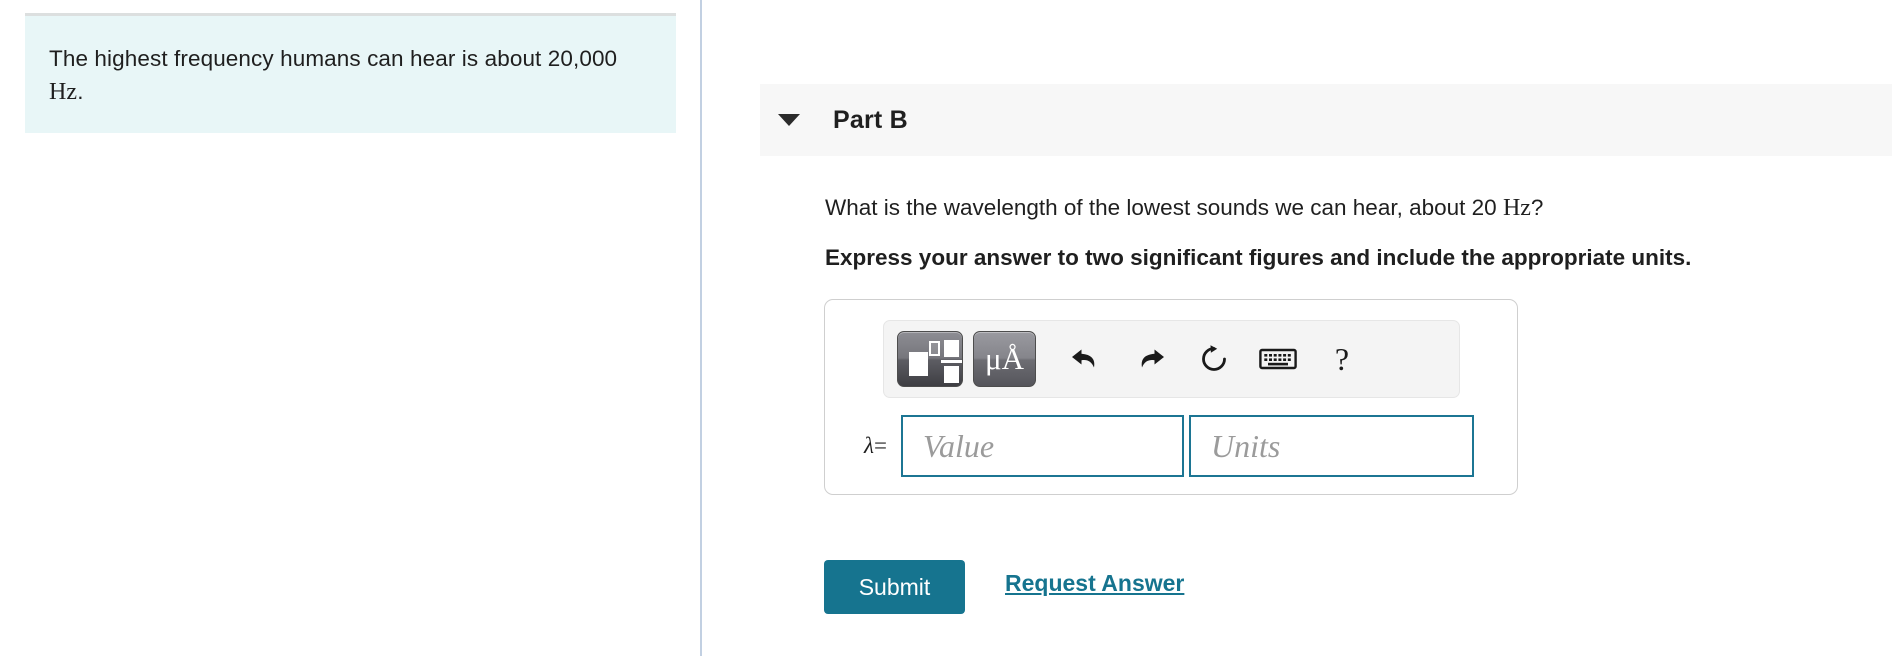  Describe the element at coordinates (1086, 359) in the screenshot. I see `undo-icon` at that location.